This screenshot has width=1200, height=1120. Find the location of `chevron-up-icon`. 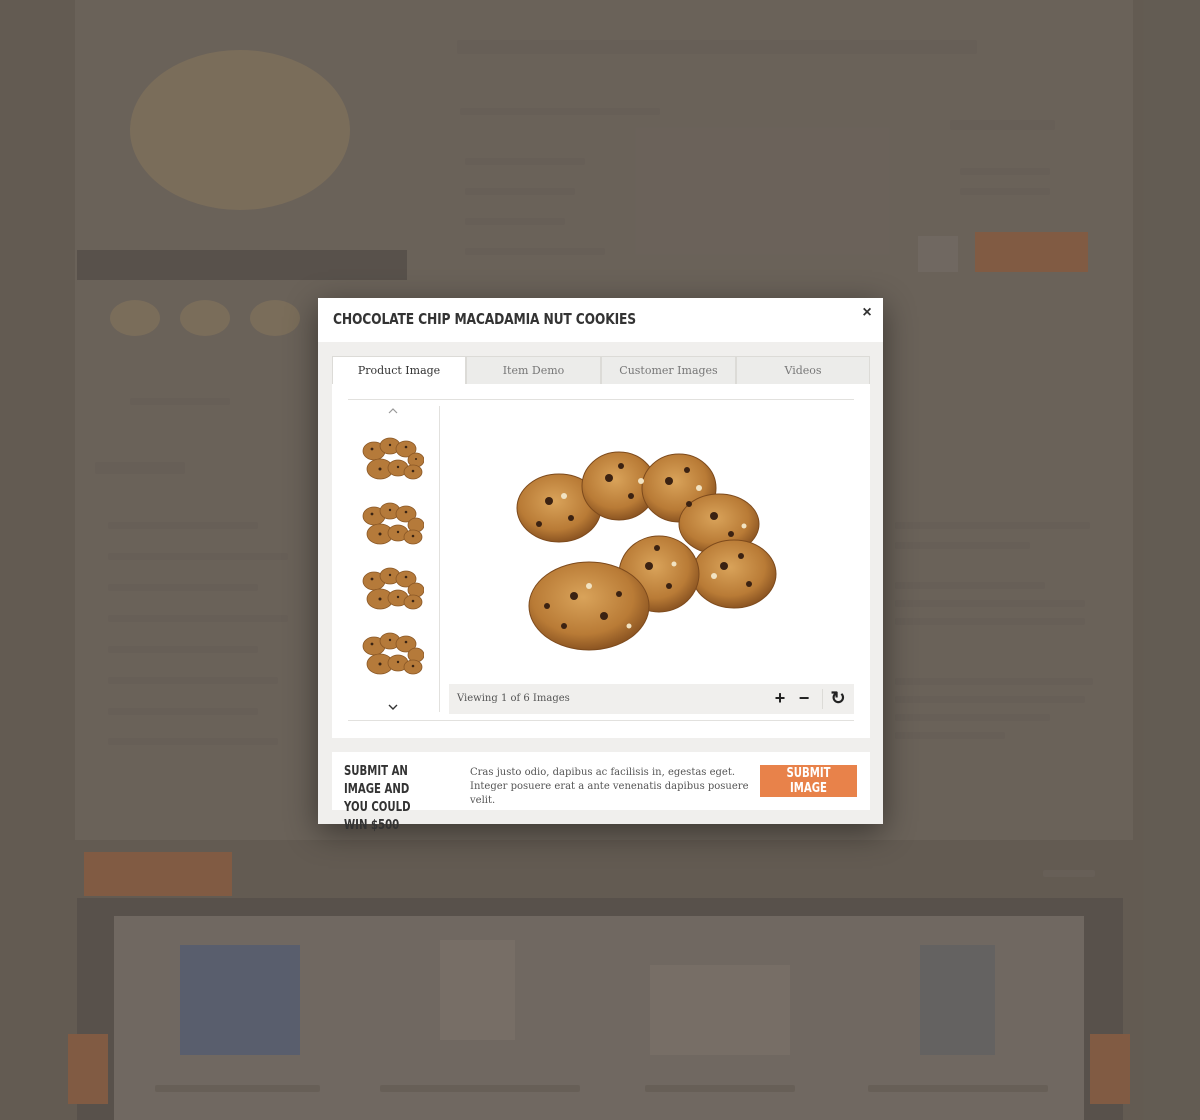

chevron-up-icon is located at coordinates (393, 410).